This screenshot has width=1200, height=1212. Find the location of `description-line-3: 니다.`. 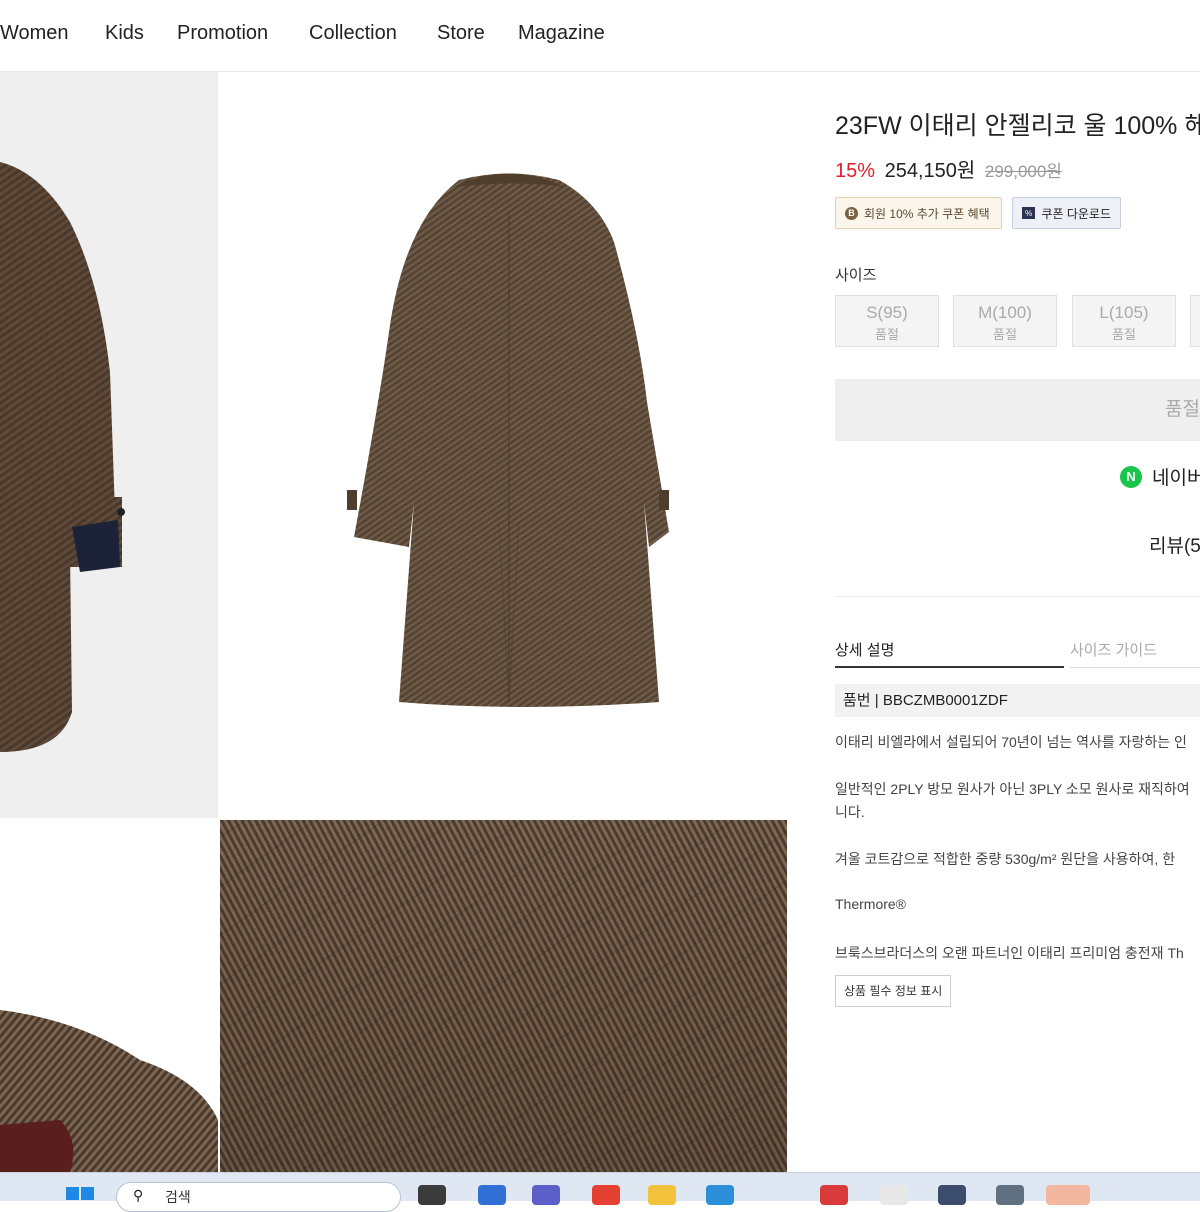

description-line-3: 니다. is located at coordinates (850, 812).